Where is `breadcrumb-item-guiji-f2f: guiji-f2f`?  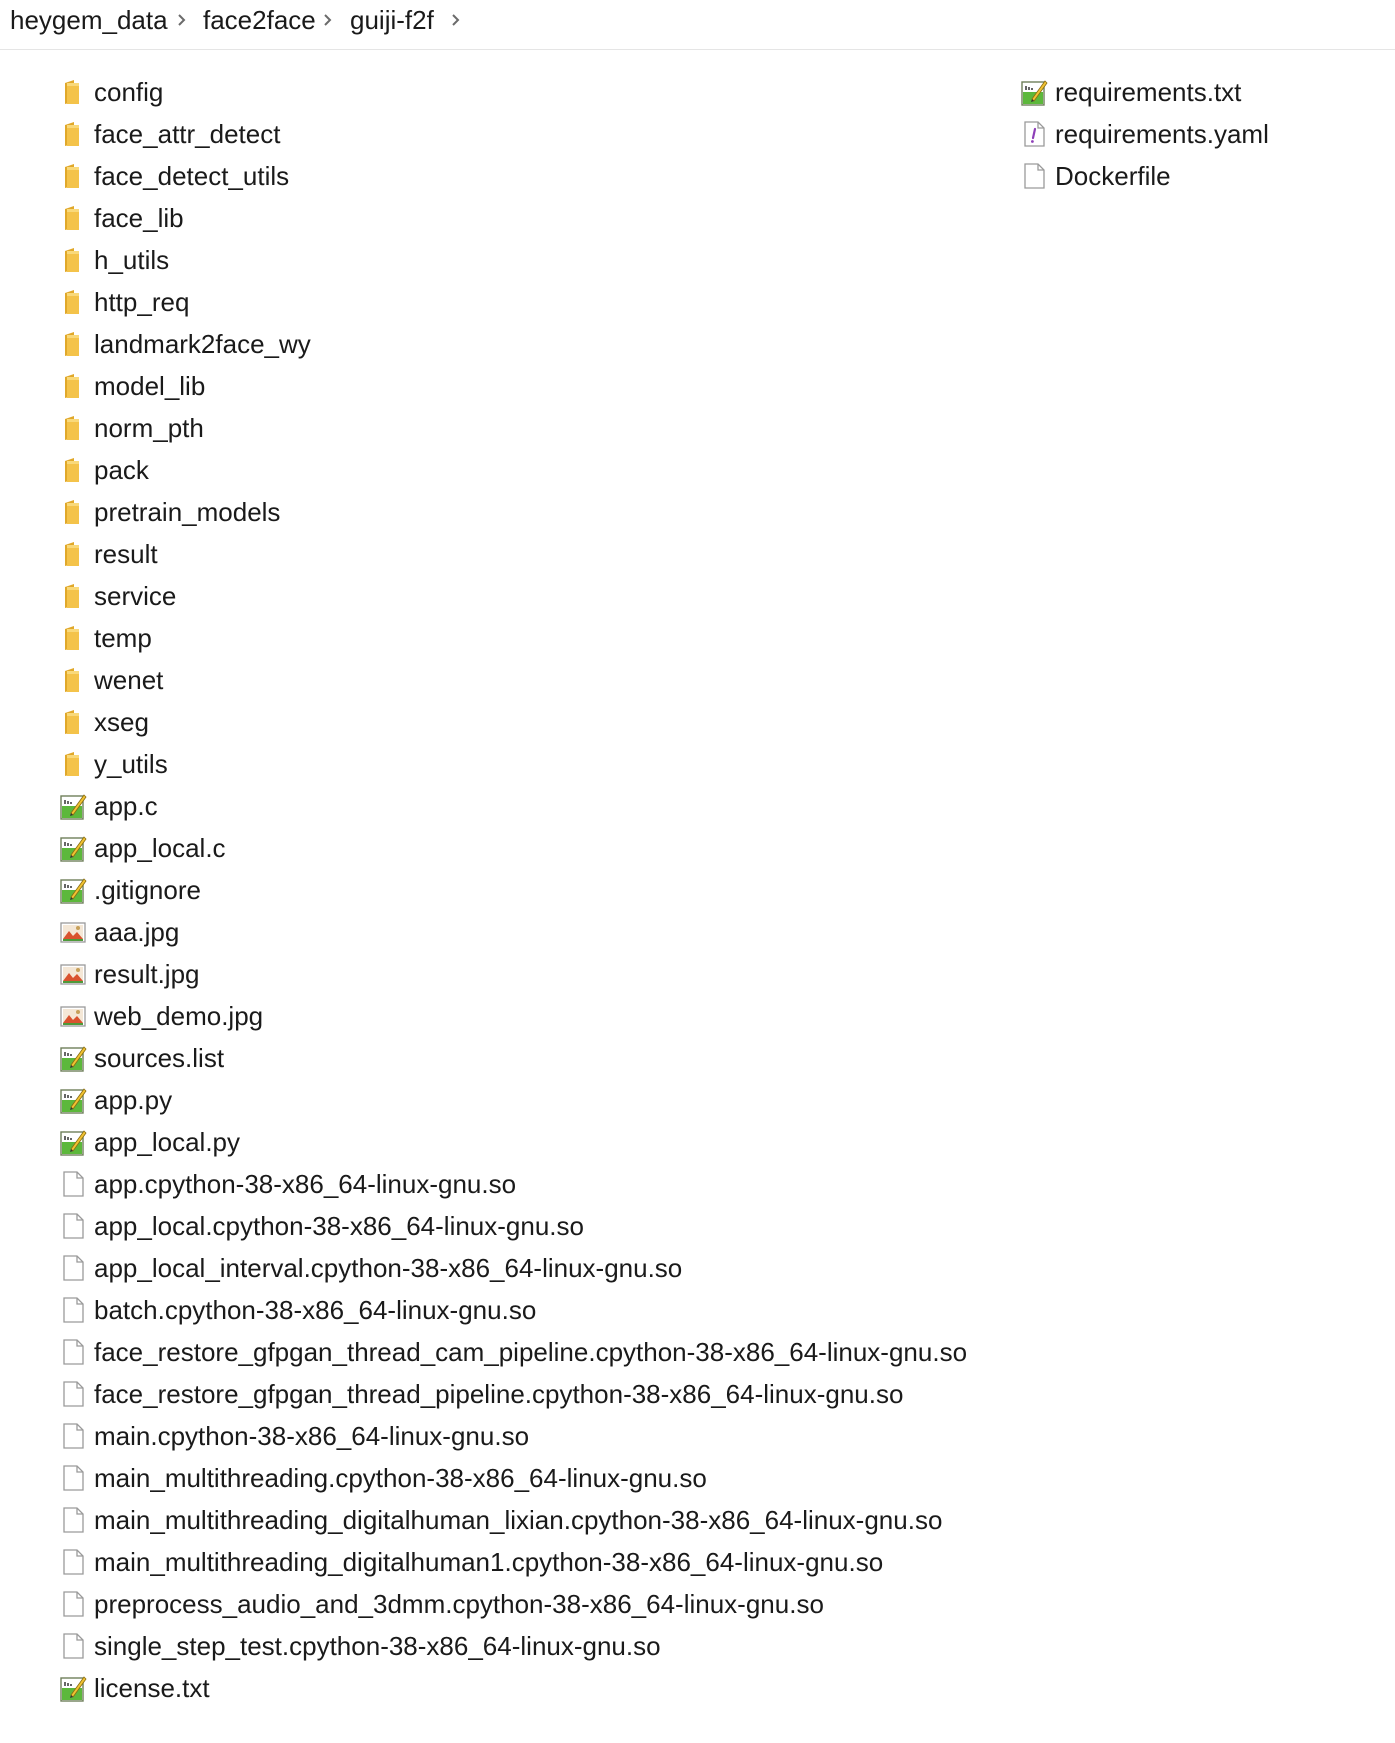 breadcrumb-item-guiji-f2f: guiji-f2f is located at coordinates (392, 20).